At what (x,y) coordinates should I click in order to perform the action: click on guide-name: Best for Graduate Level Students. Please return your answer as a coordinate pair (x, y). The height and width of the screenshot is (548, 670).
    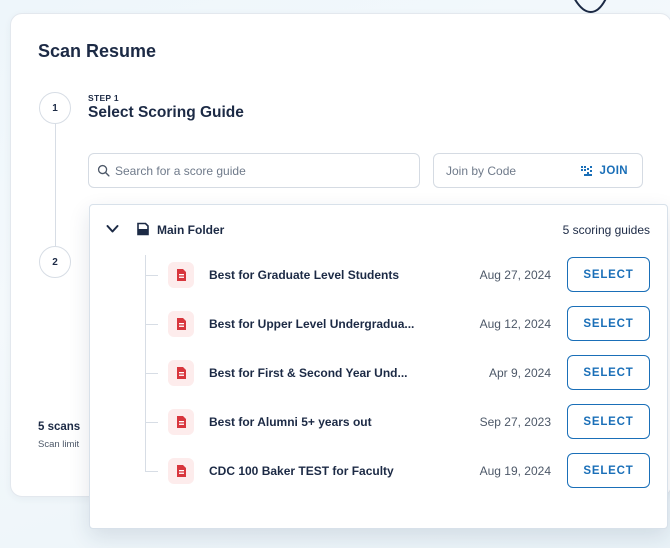
    Looking at the image, I should click on (304, 275).